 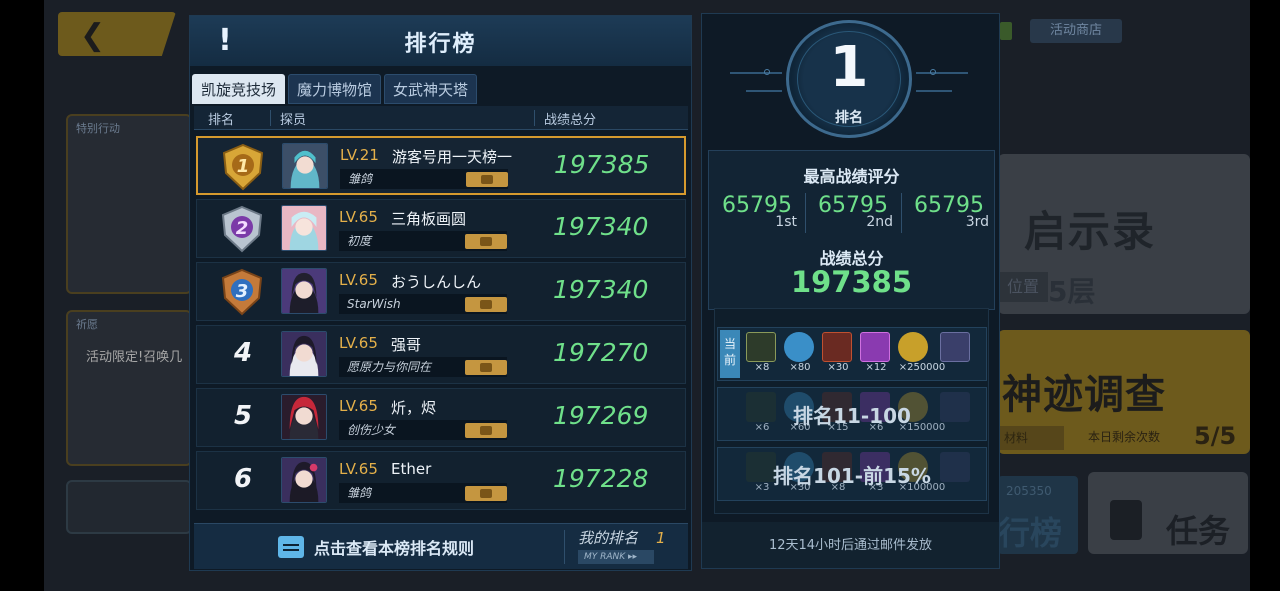 What do you see at coordinates (838, 367) in the screenshot?
I see `item-count: ×30` at bounding box center [838, 367].